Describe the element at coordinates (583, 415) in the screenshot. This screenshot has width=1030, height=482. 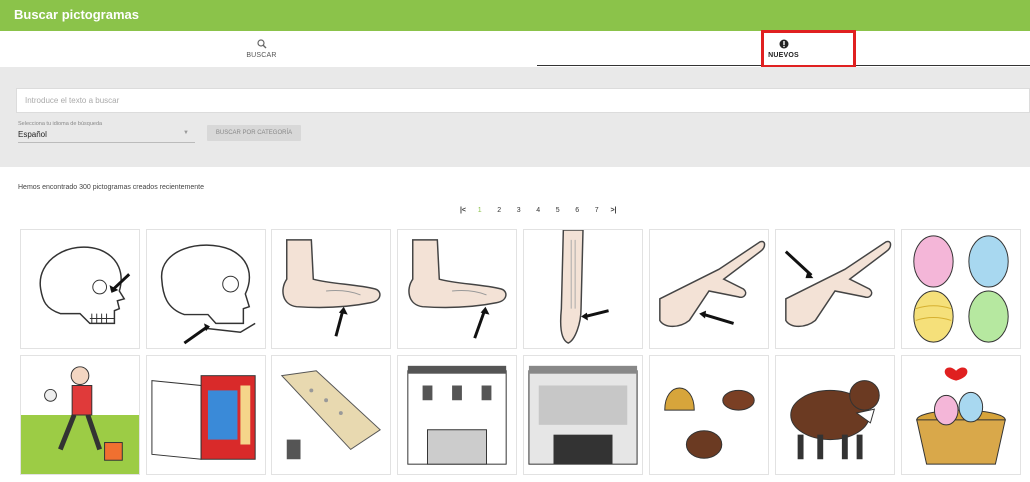
I see `theater-building-pictogram` at that location.